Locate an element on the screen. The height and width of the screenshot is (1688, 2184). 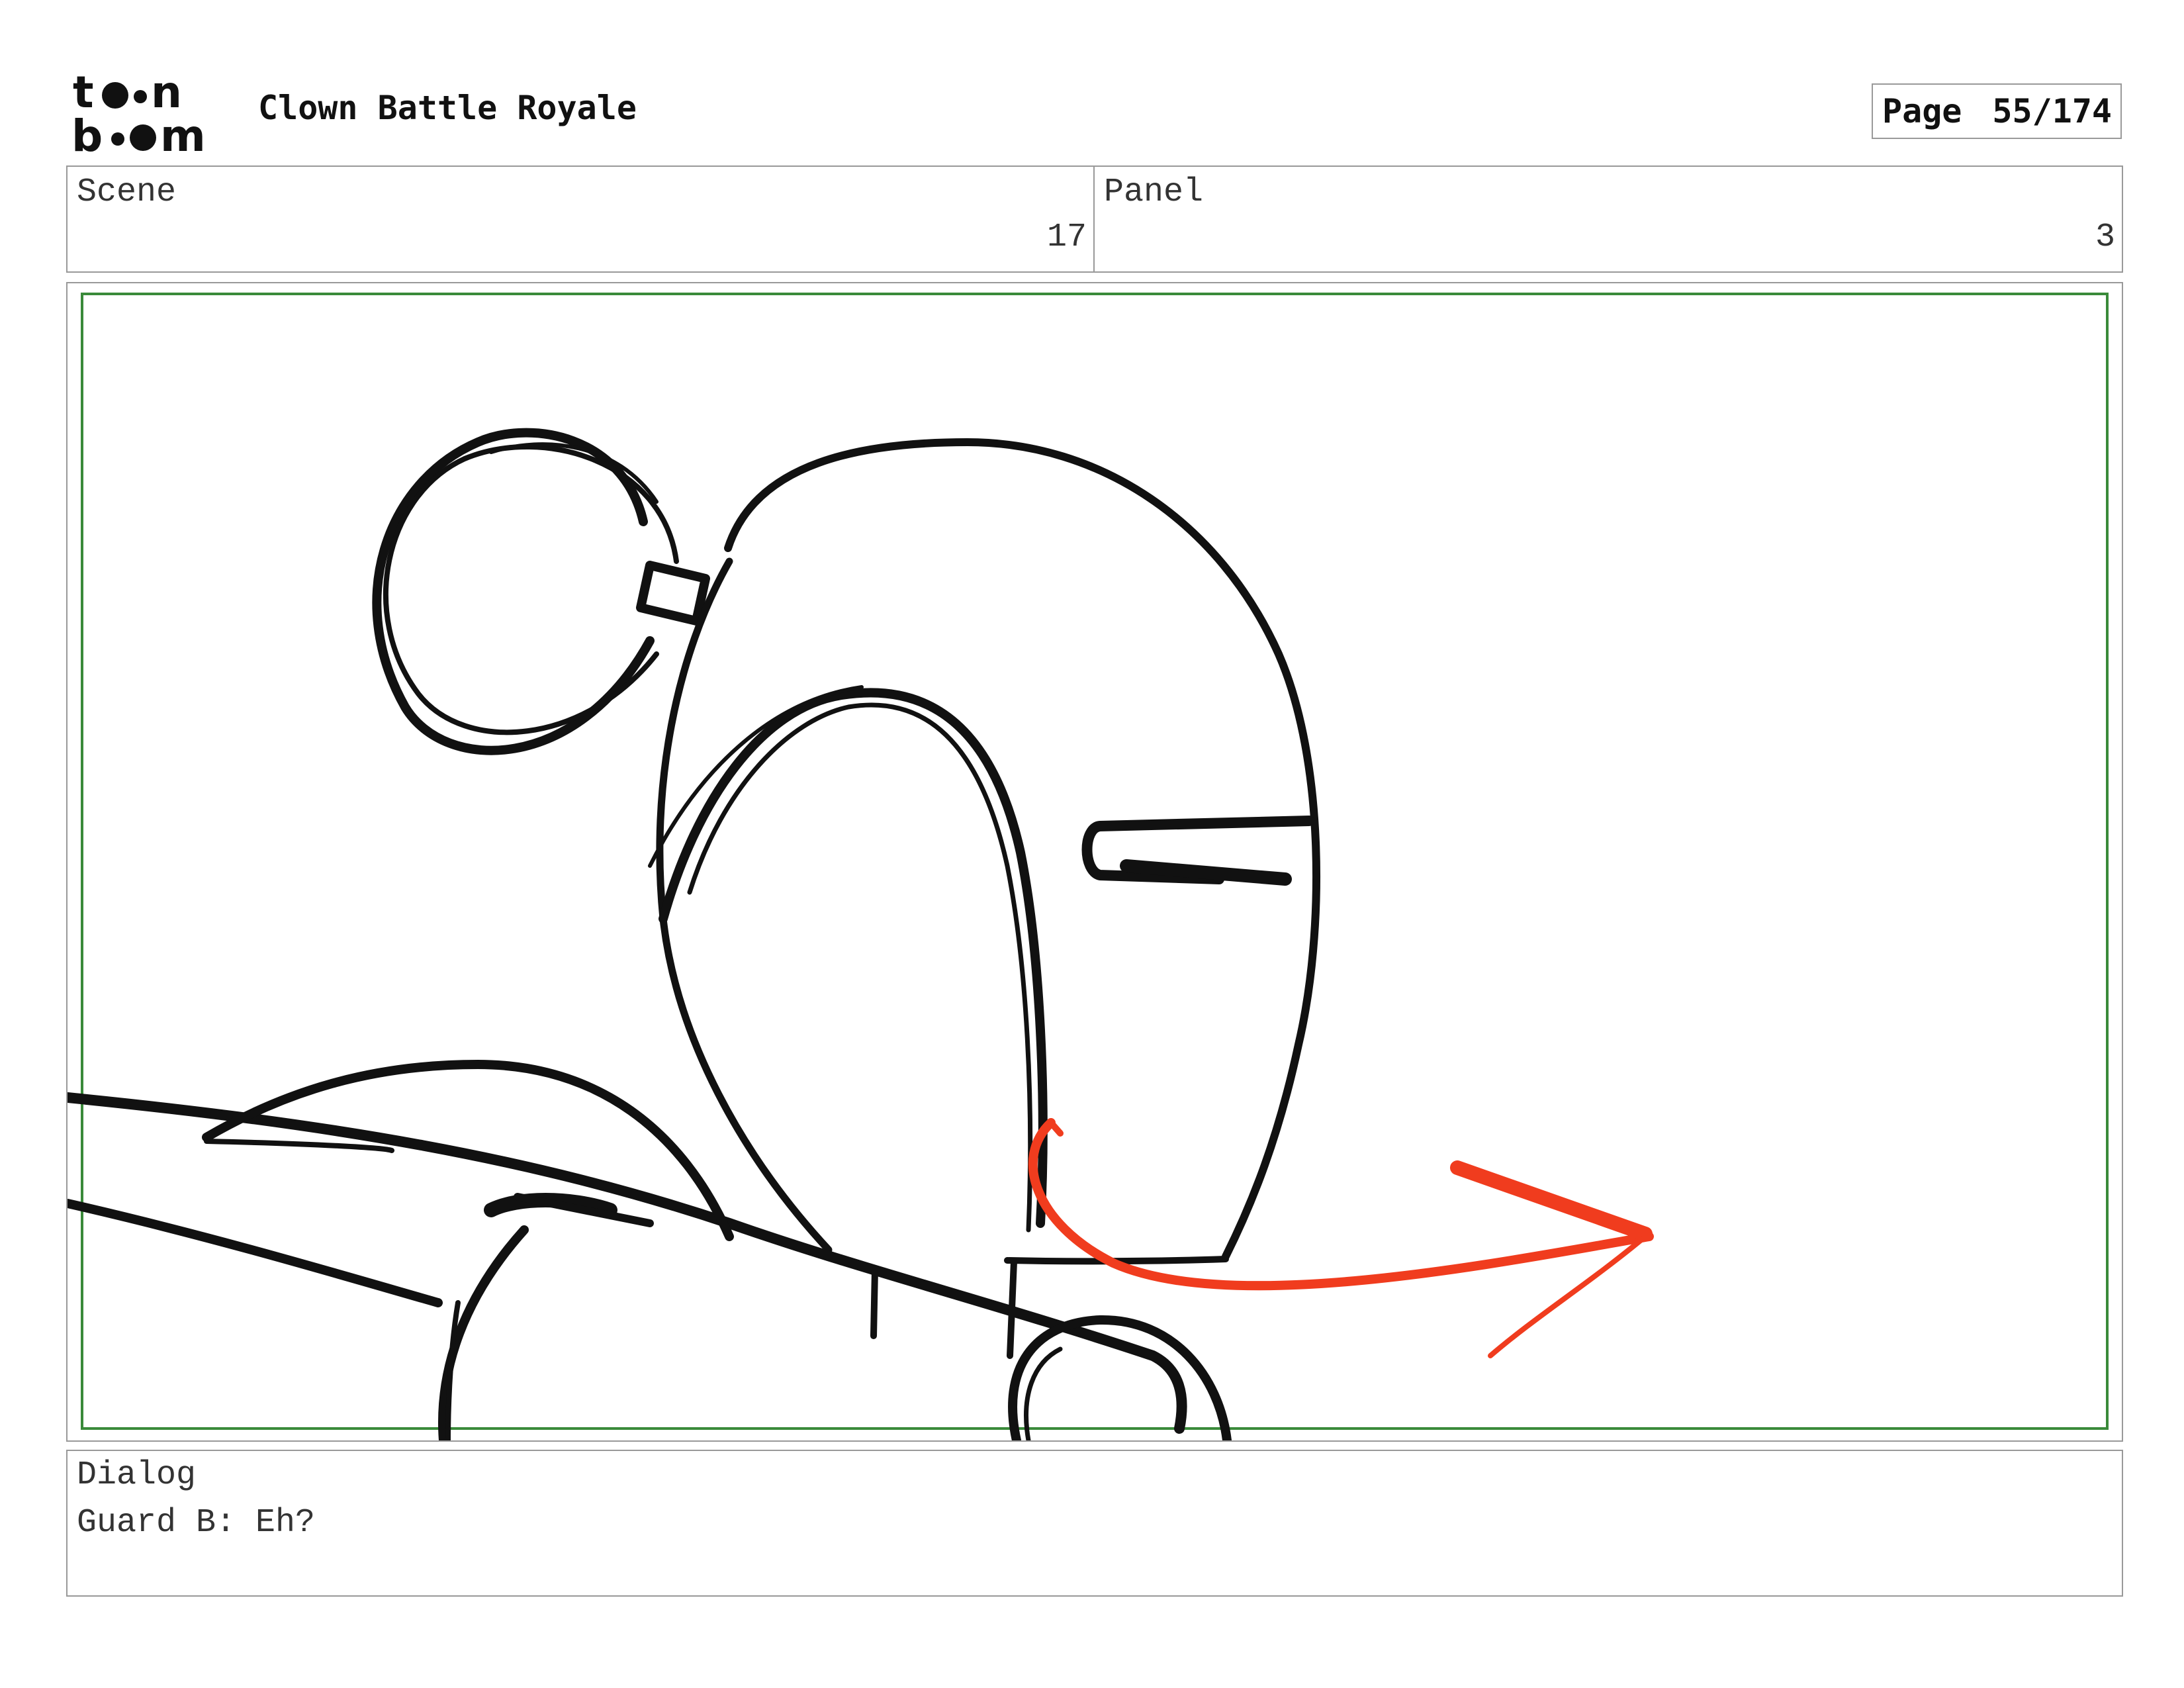
dialog-field: Dialog Guard B: Eh? is located at coordinates (1094, 1523).